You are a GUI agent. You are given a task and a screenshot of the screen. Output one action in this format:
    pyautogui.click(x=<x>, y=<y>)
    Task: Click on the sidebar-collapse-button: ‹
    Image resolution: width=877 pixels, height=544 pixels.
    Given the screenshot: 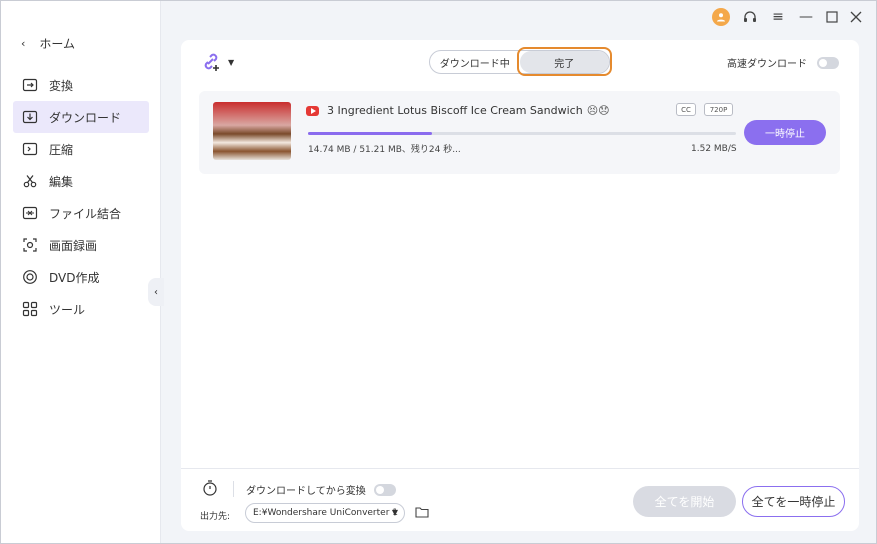 What is the action you would take?
    pyautogui.click(x=156, y=292)
    